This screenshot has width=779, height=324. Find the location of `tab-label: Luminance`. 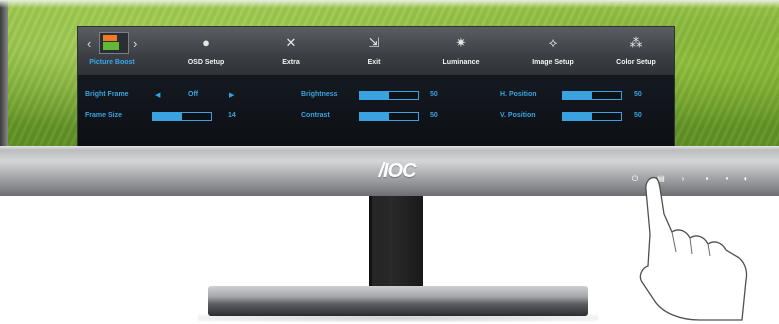

tab-label: Luminance is located at coordinates (461, 62).